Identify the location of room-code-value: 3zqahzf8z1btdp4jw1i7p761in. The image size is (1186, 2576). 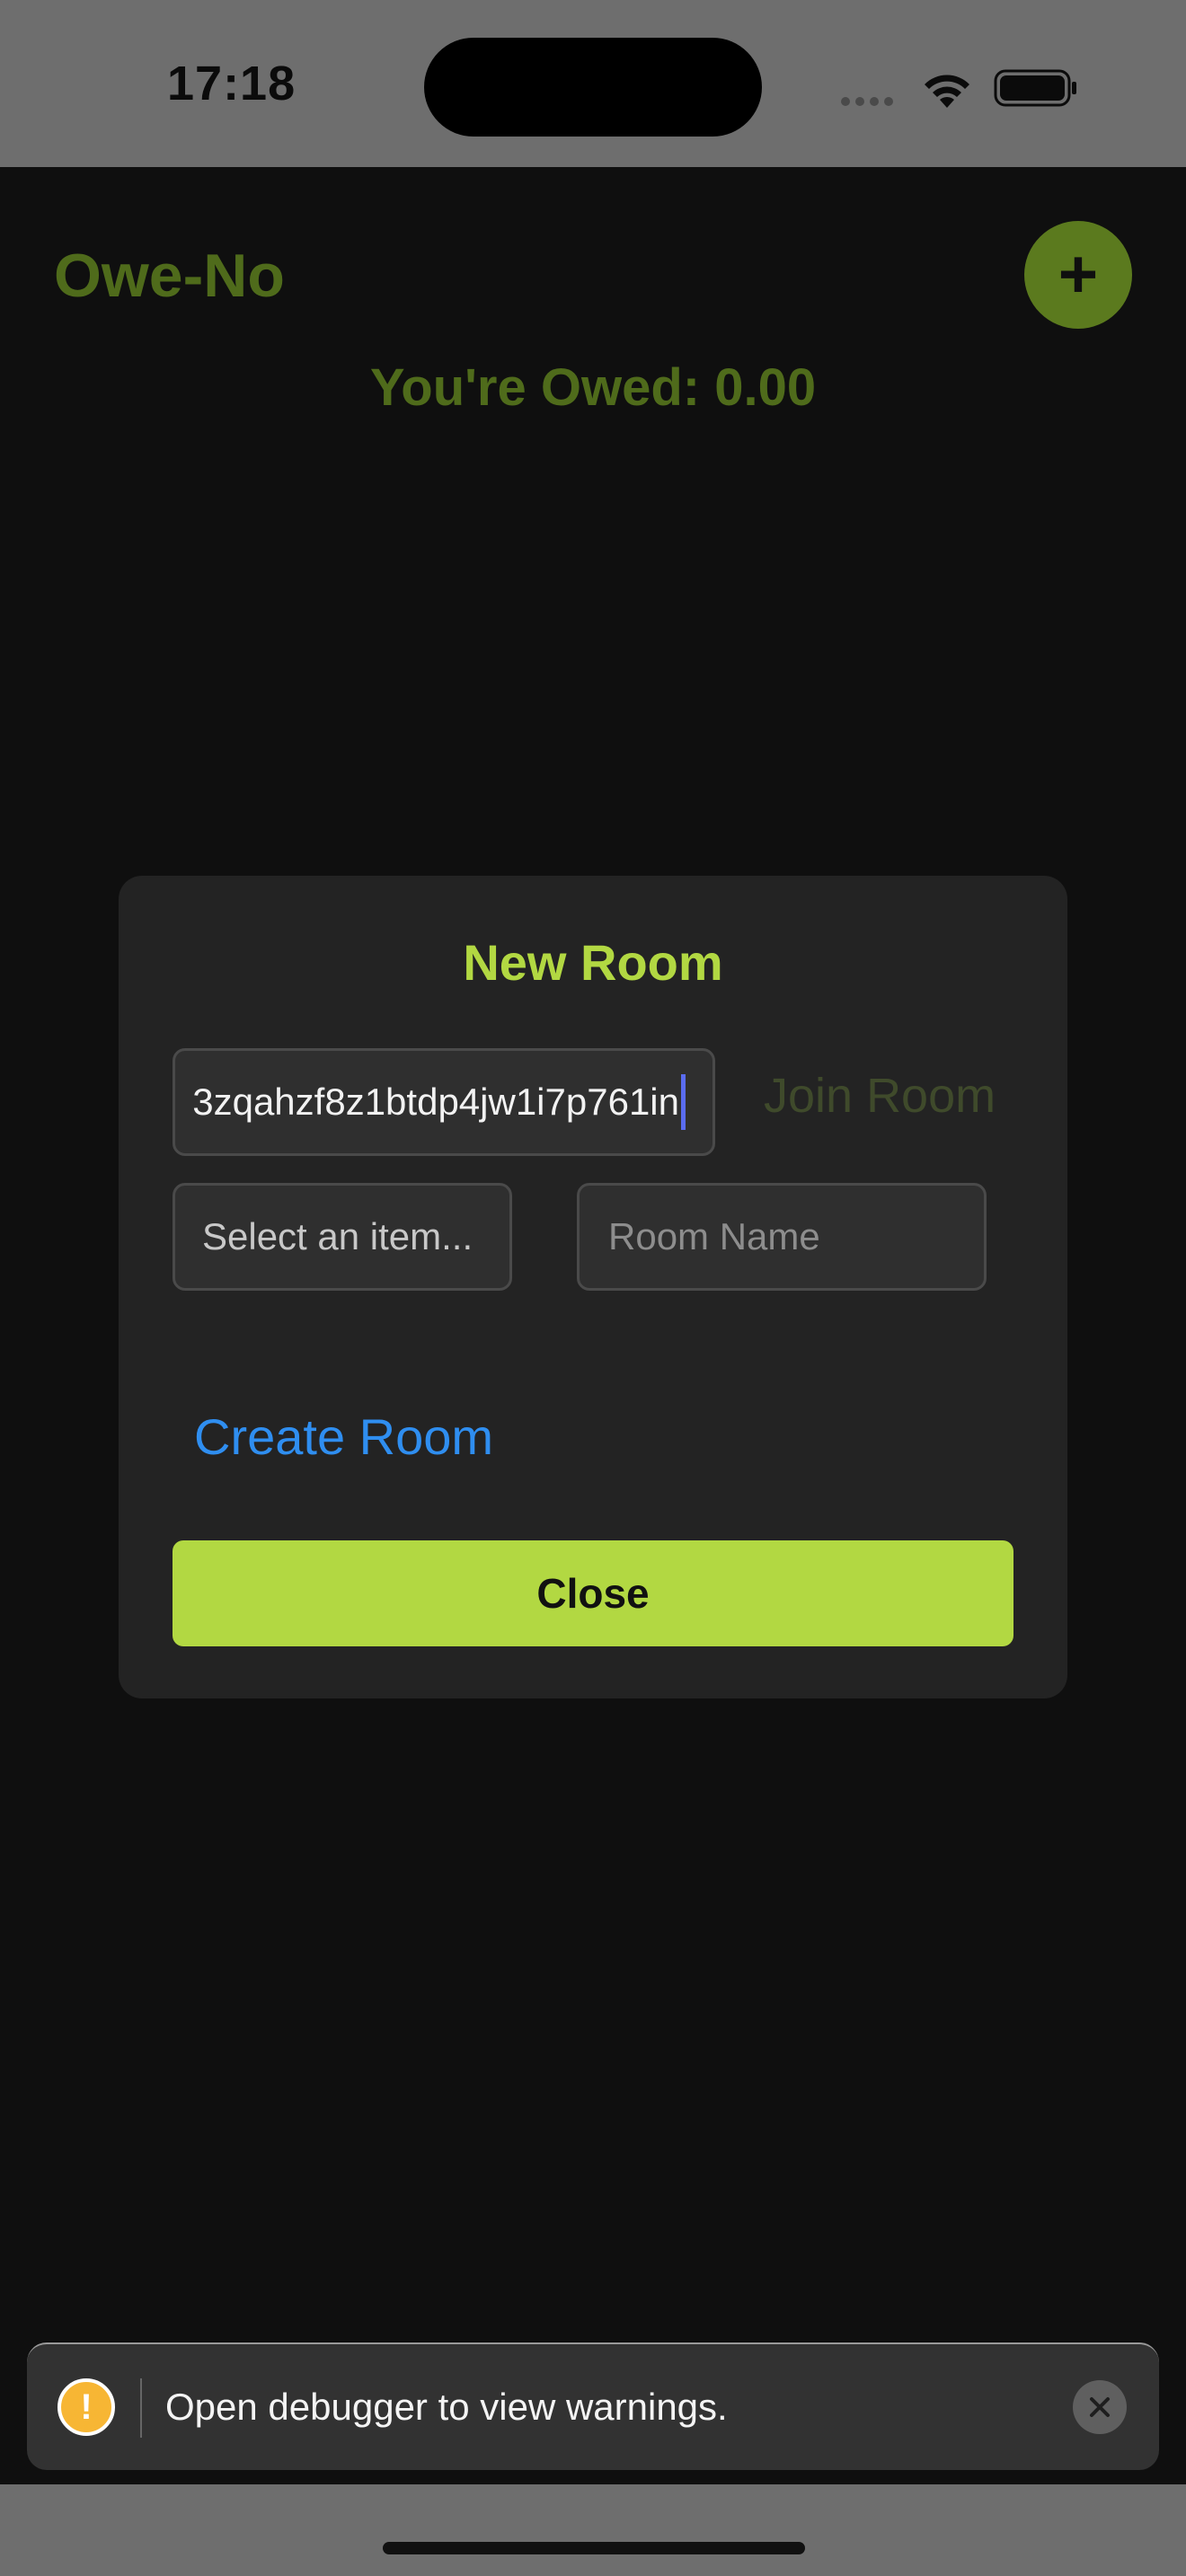
(435, 1102).